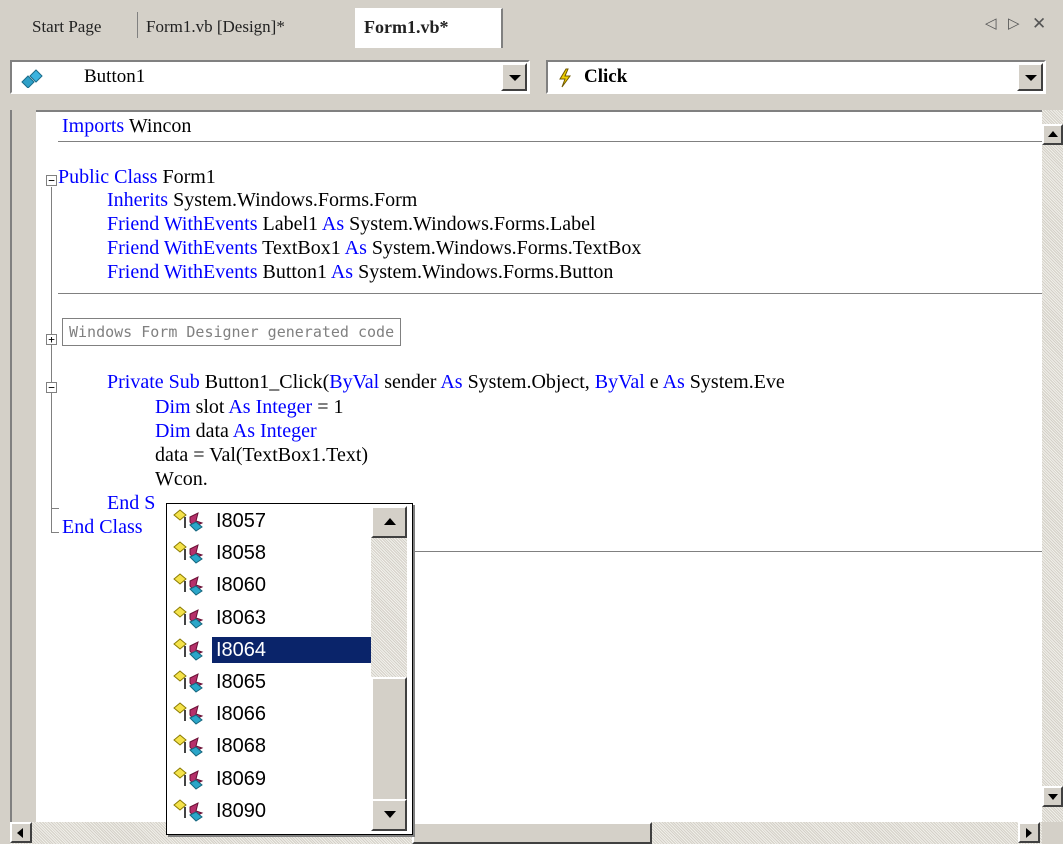  What do you see at coordinates (1052, 466) in the screenshot?
I see `editor-vertical-scrollbar` at bounding box center [1052, 466].